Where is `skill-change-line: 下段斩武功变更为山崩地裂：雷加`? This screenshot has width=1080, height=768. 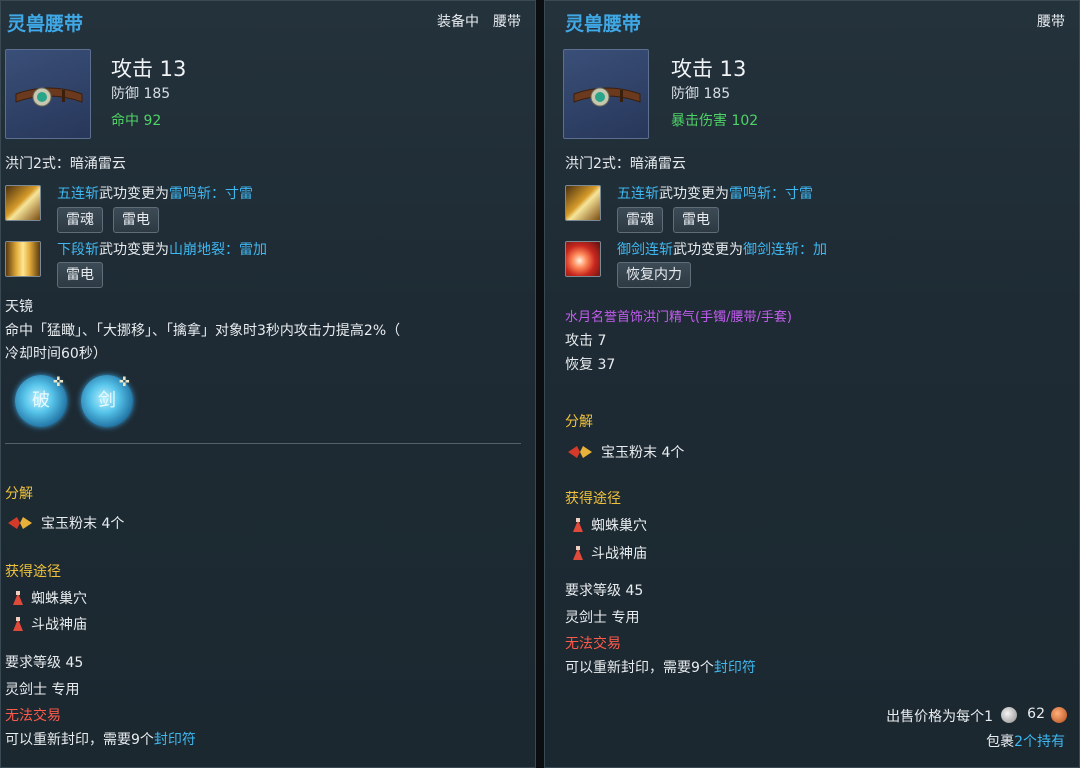 skill-change-line: 下段斩武功变更为山崩地裂：雷加 is located at coordinates (162, 249).